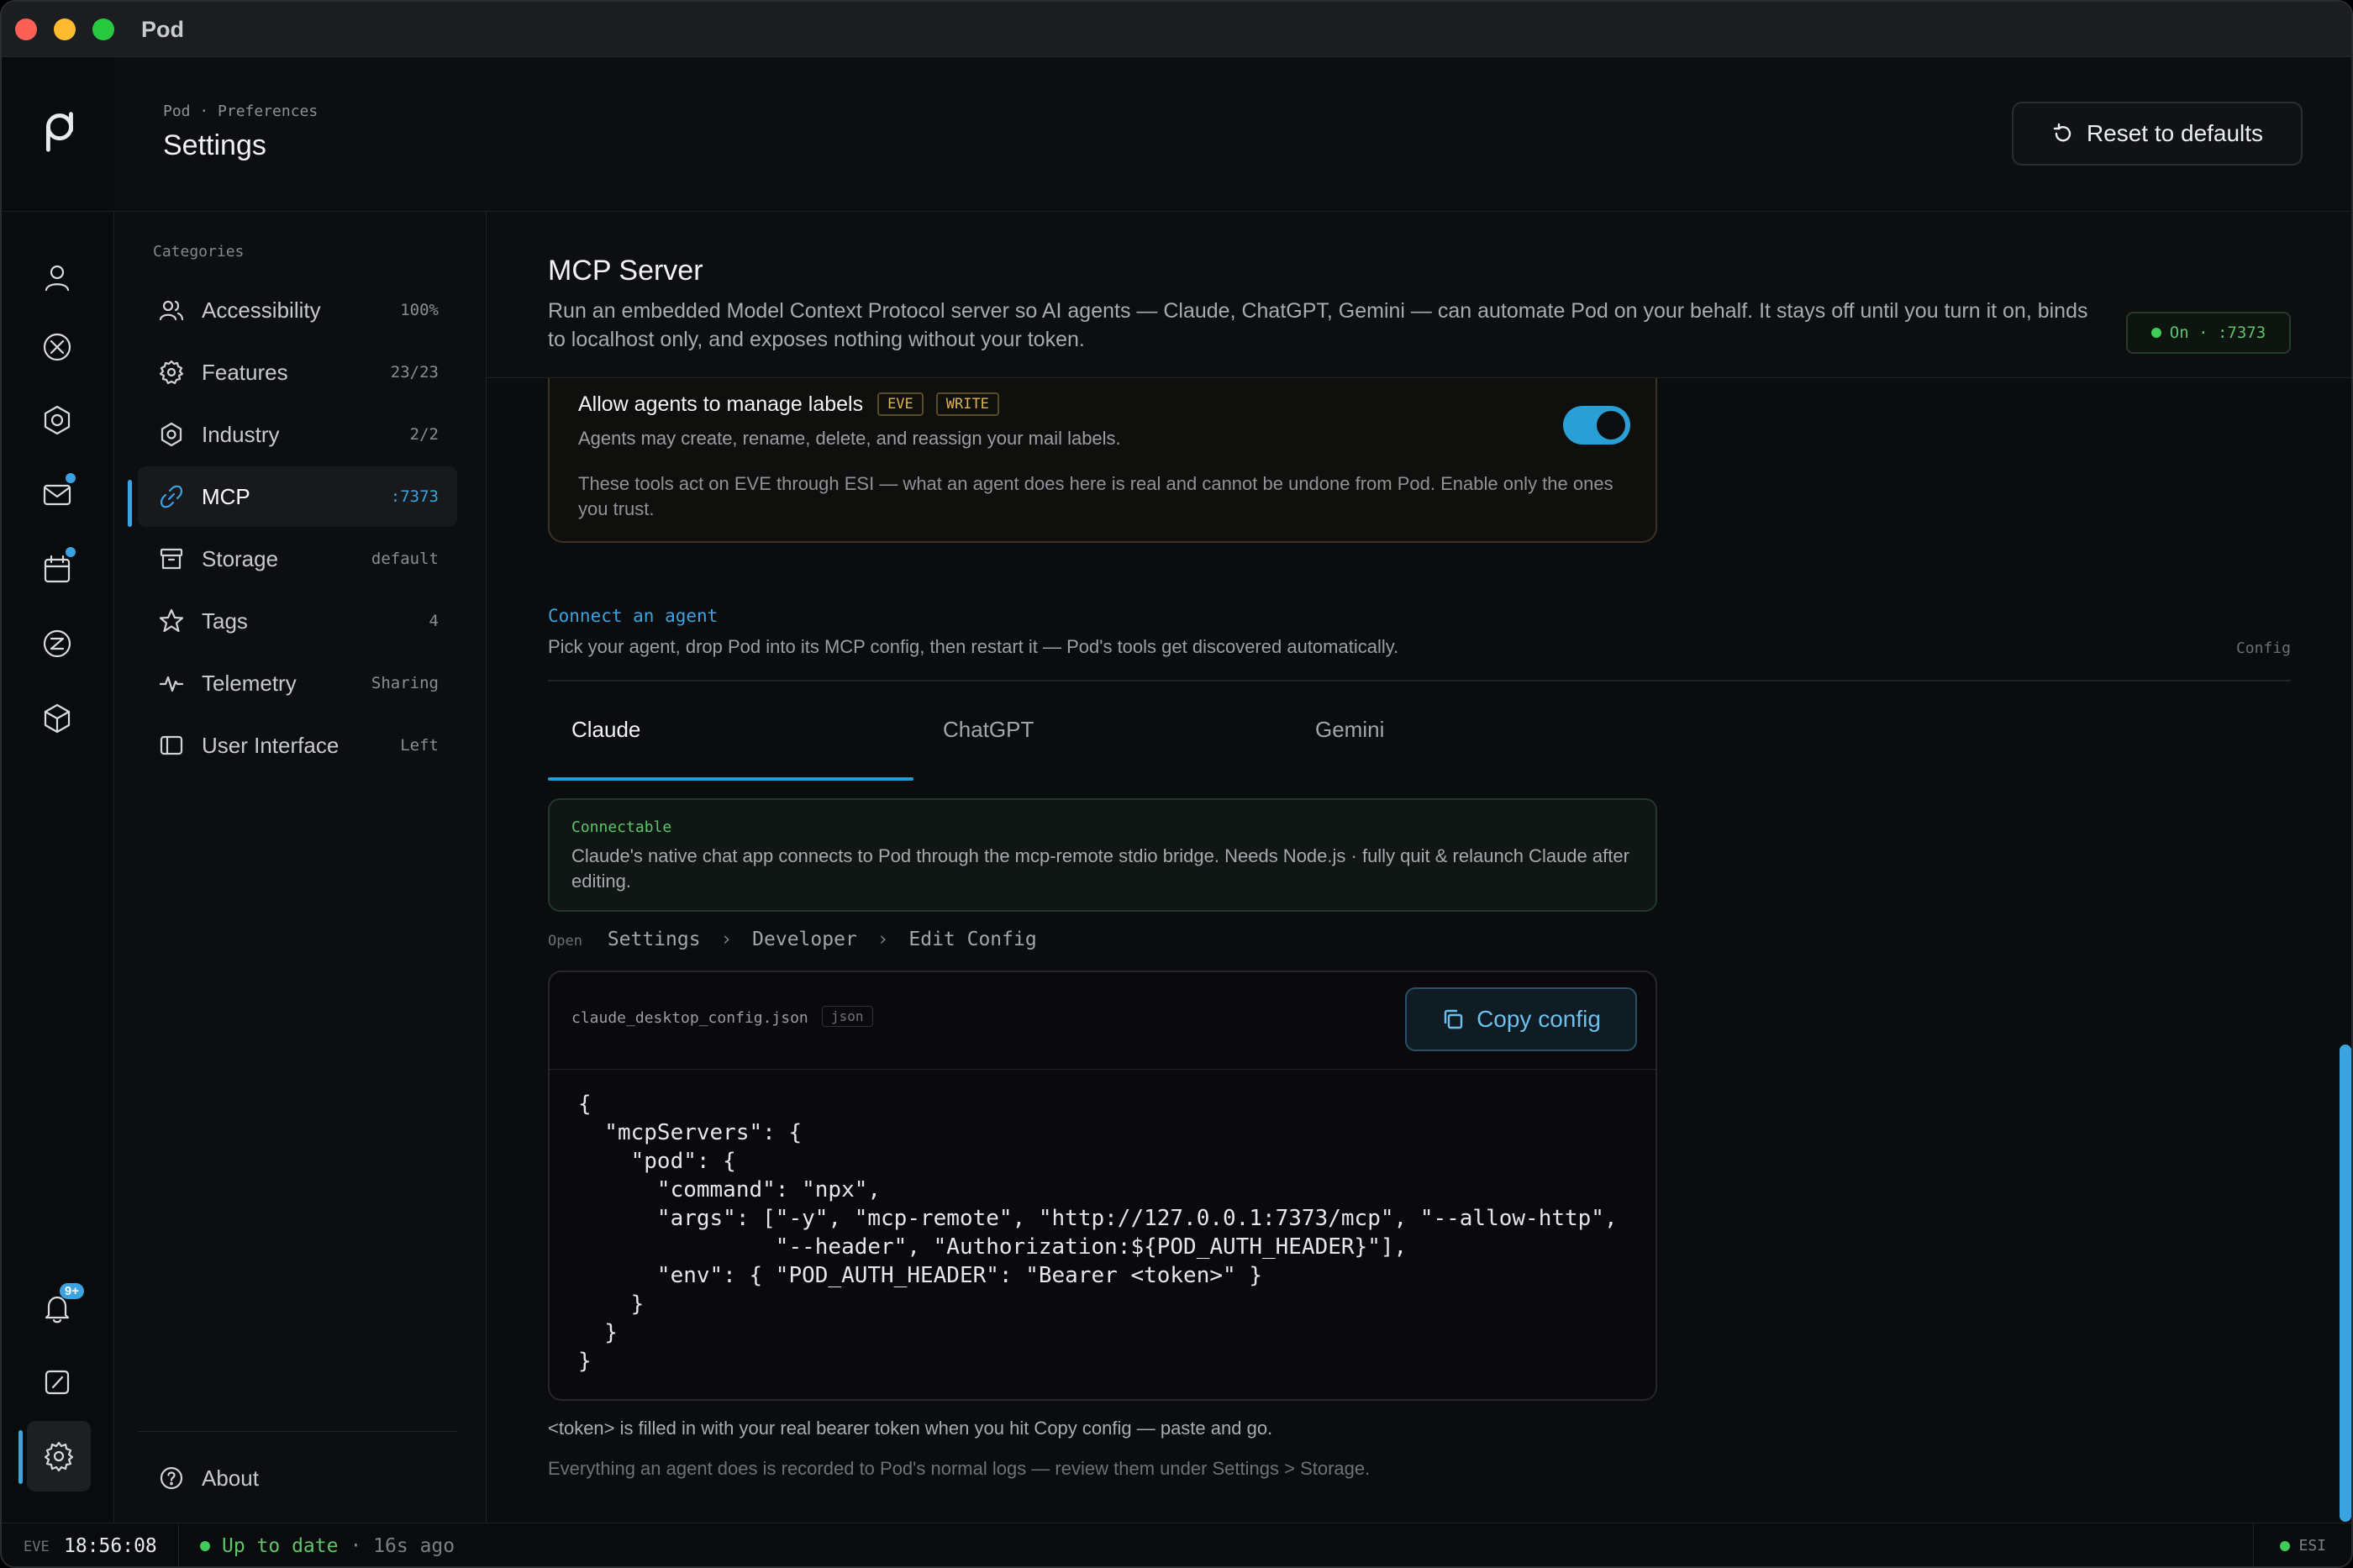 This screenshot has height=1568, width=2353. What do you see at coordinates (1521, 1019) in the screenshot?
I see `copy-config-button: Copy config` at bounding box center [1521, 1019].